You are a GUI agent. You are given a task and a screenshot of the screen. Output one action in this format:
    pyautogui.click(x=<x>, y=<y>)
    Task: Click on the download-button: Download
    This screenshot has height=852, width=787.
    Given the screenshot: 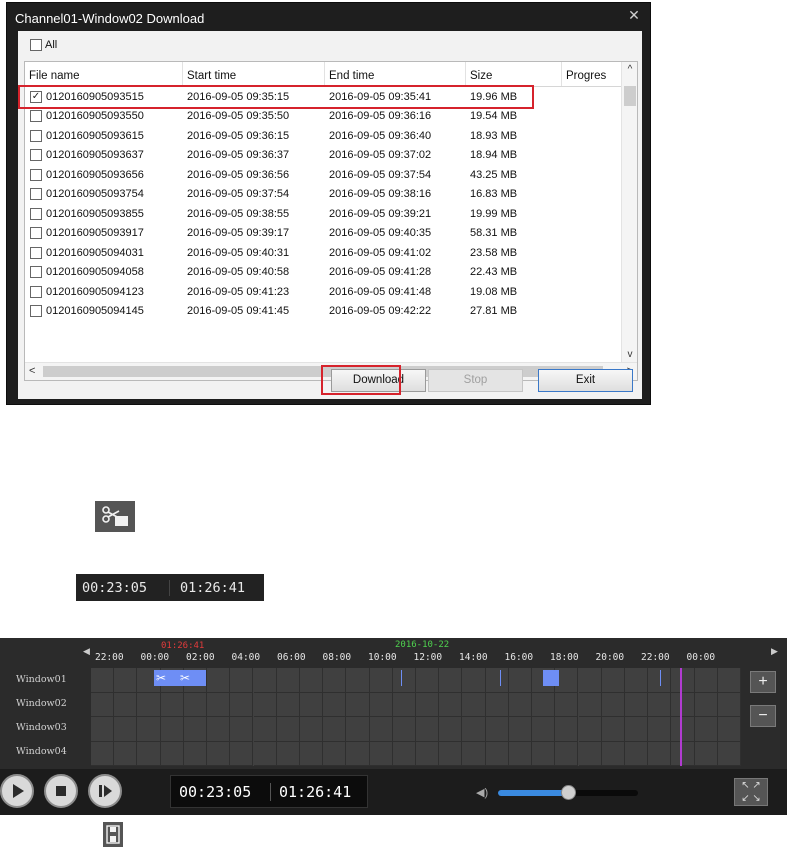 What is the action you would take?
    pyautogui.click(x=378, y=380)
    